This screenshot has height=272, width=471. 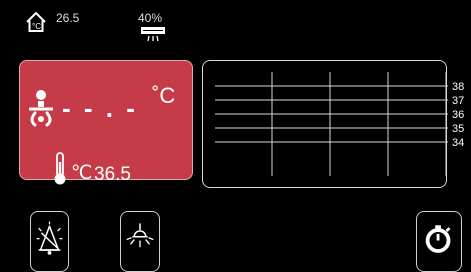 I want to click on y-tick-label: 35, so click(x=458, y=129).